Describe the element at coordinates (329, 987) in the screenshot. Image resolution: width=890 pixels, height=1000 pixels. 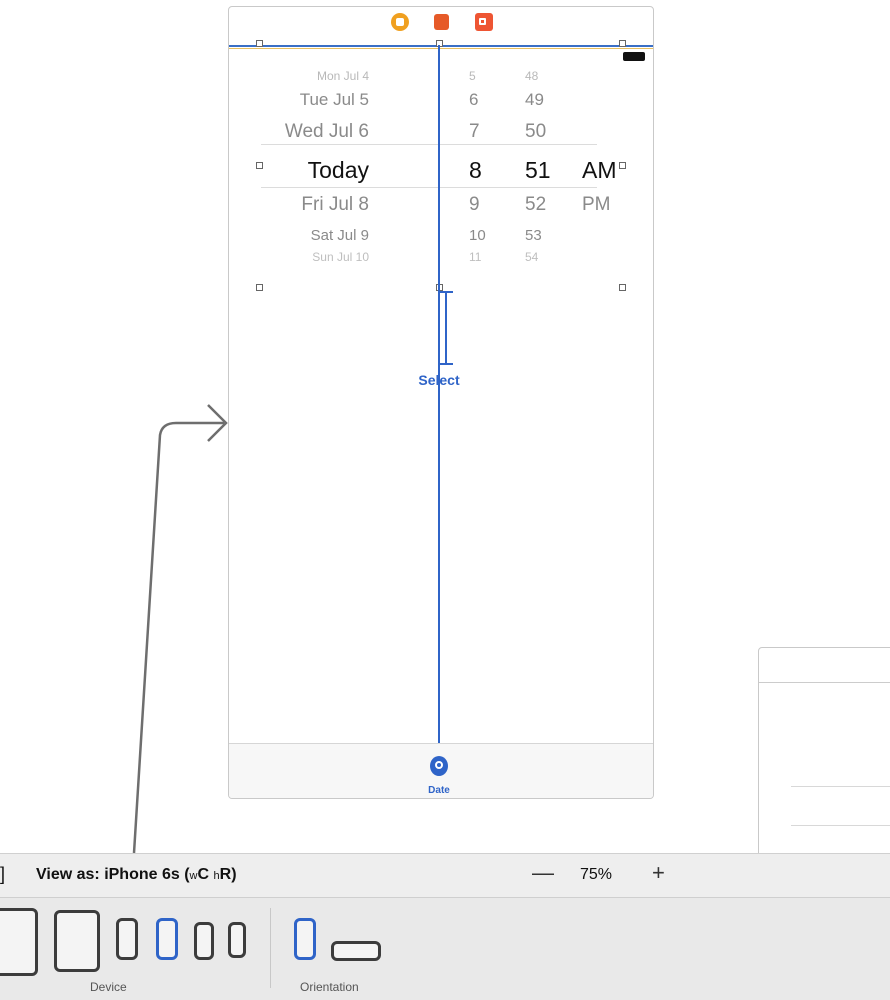
I see `orientation-label: Orientation` at that location.